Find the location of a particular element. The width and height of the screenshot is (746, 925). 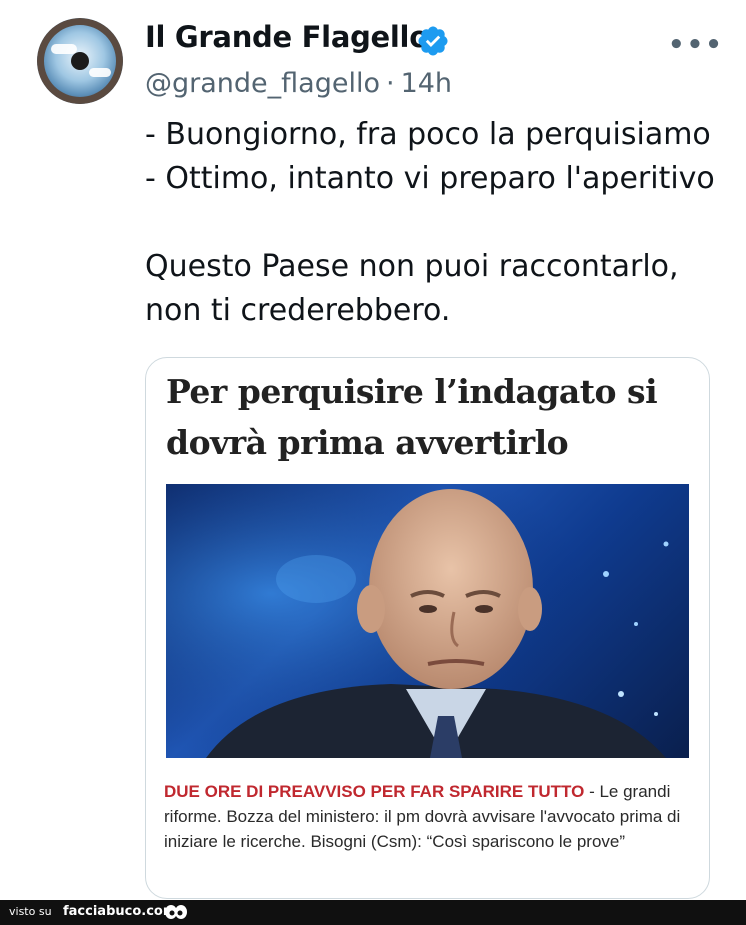

tweet-line: - Buongiorno, fra poco la perquisiamo is located at coordinates (428, 134).